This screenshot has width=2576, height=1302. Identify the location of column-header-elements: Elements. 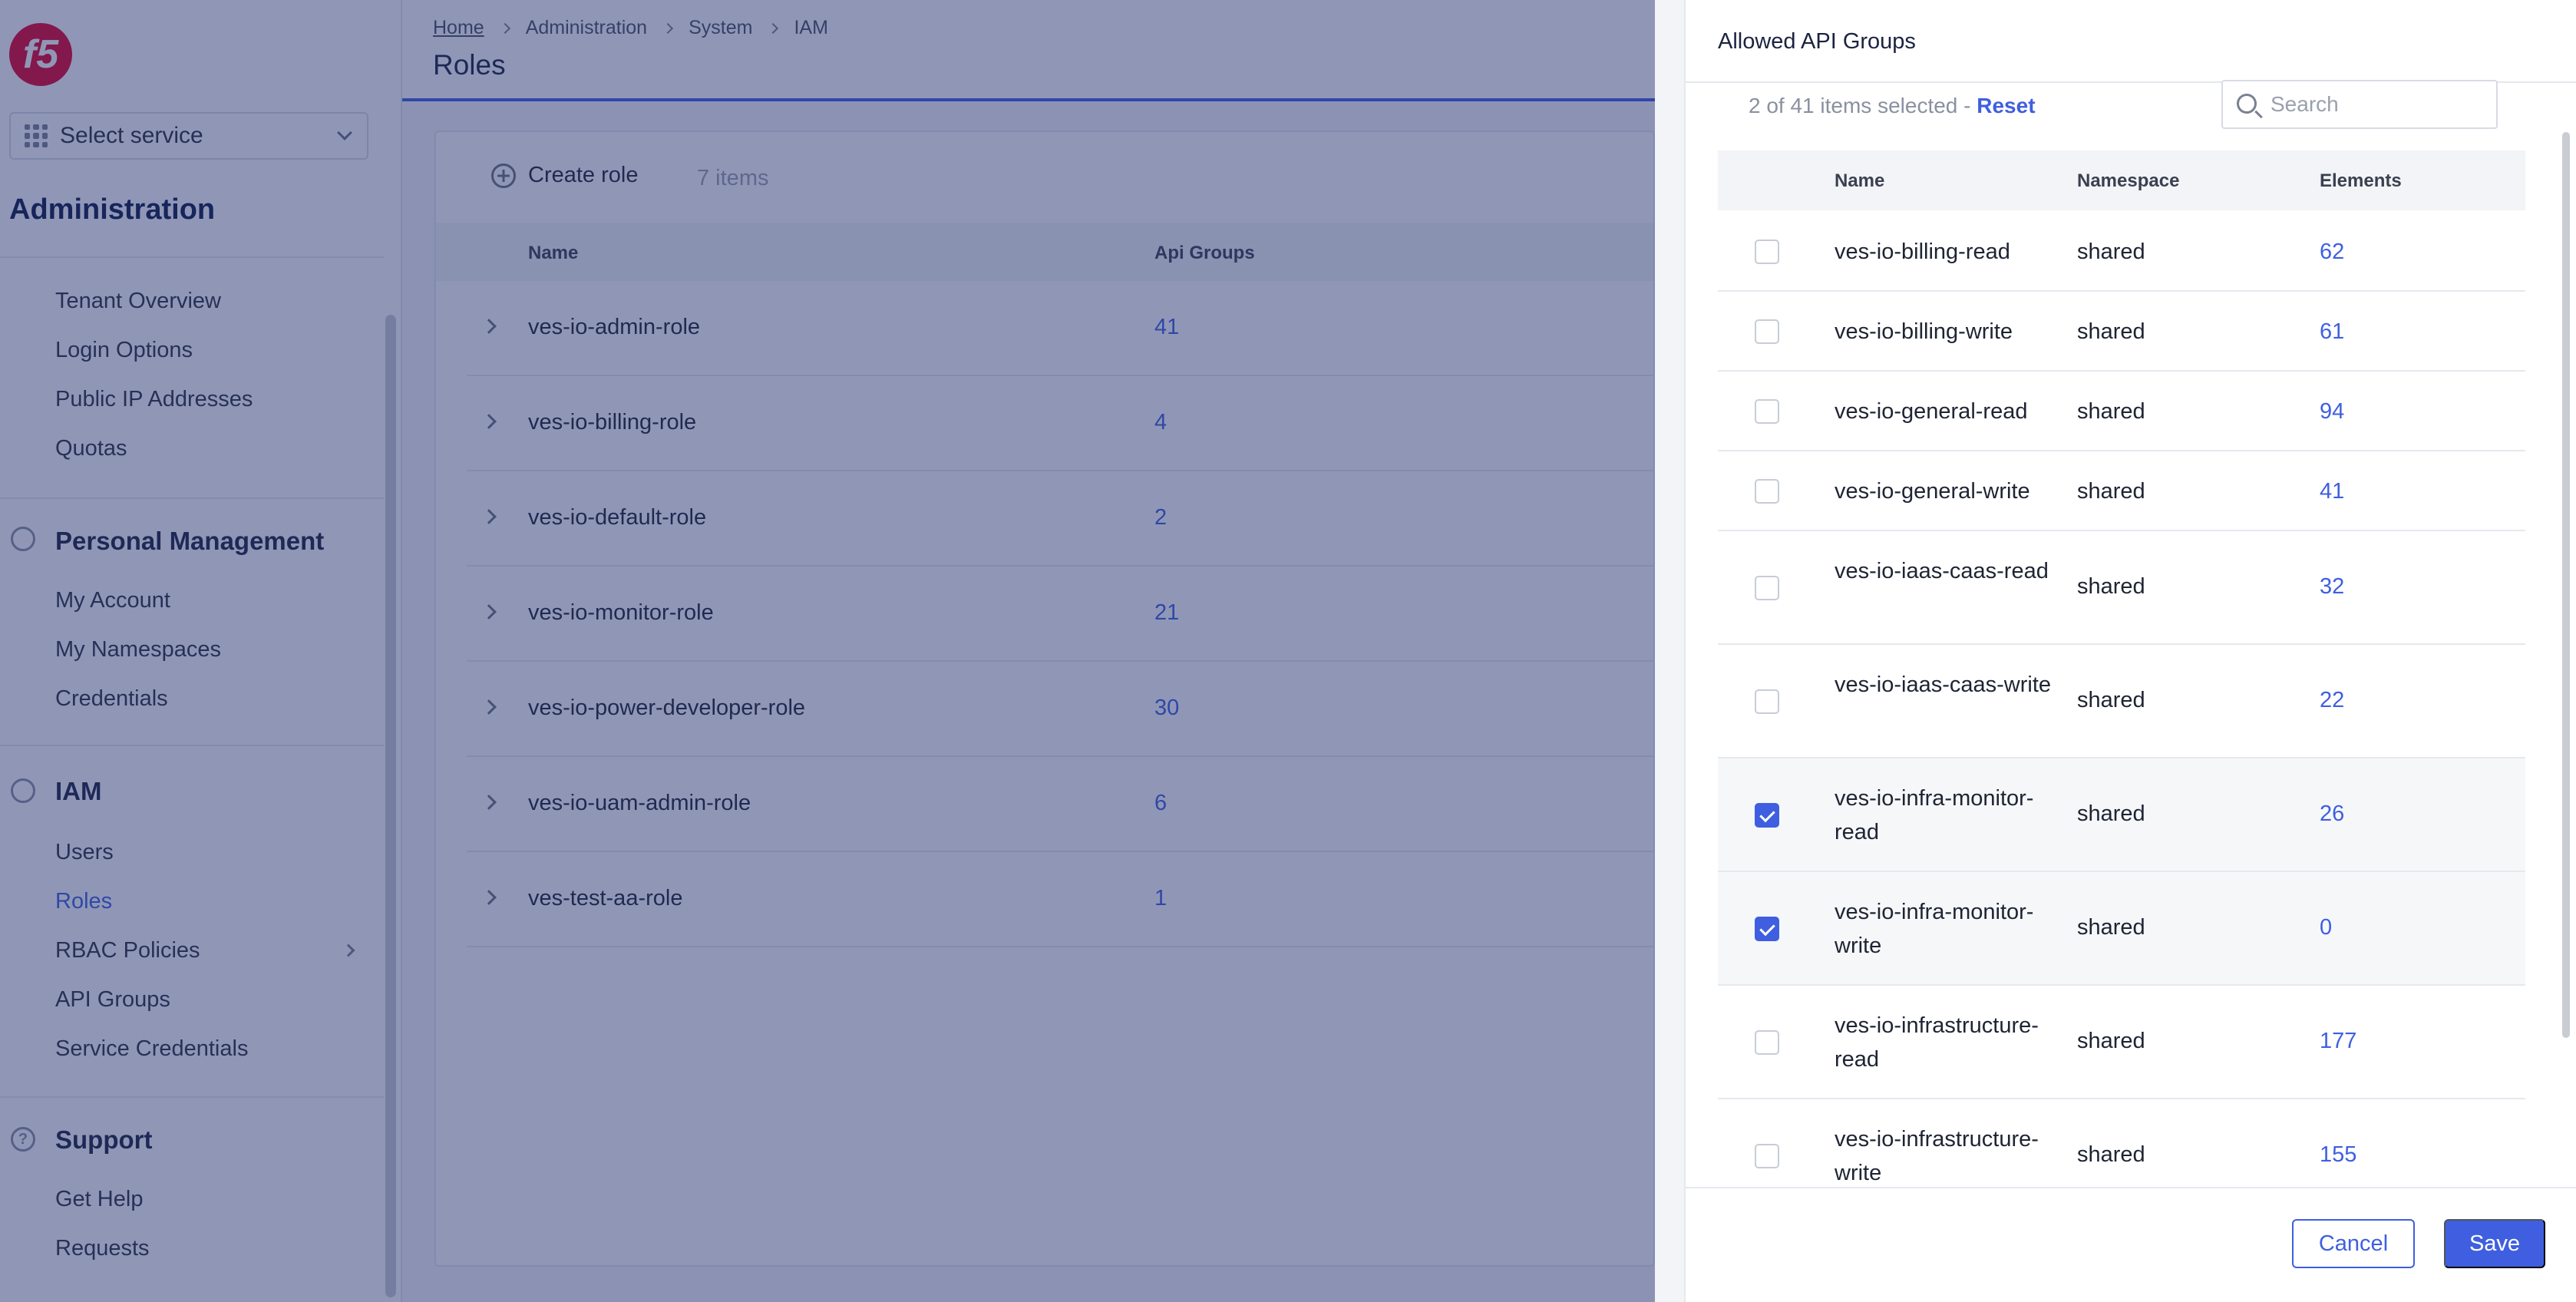
(2361, 181).